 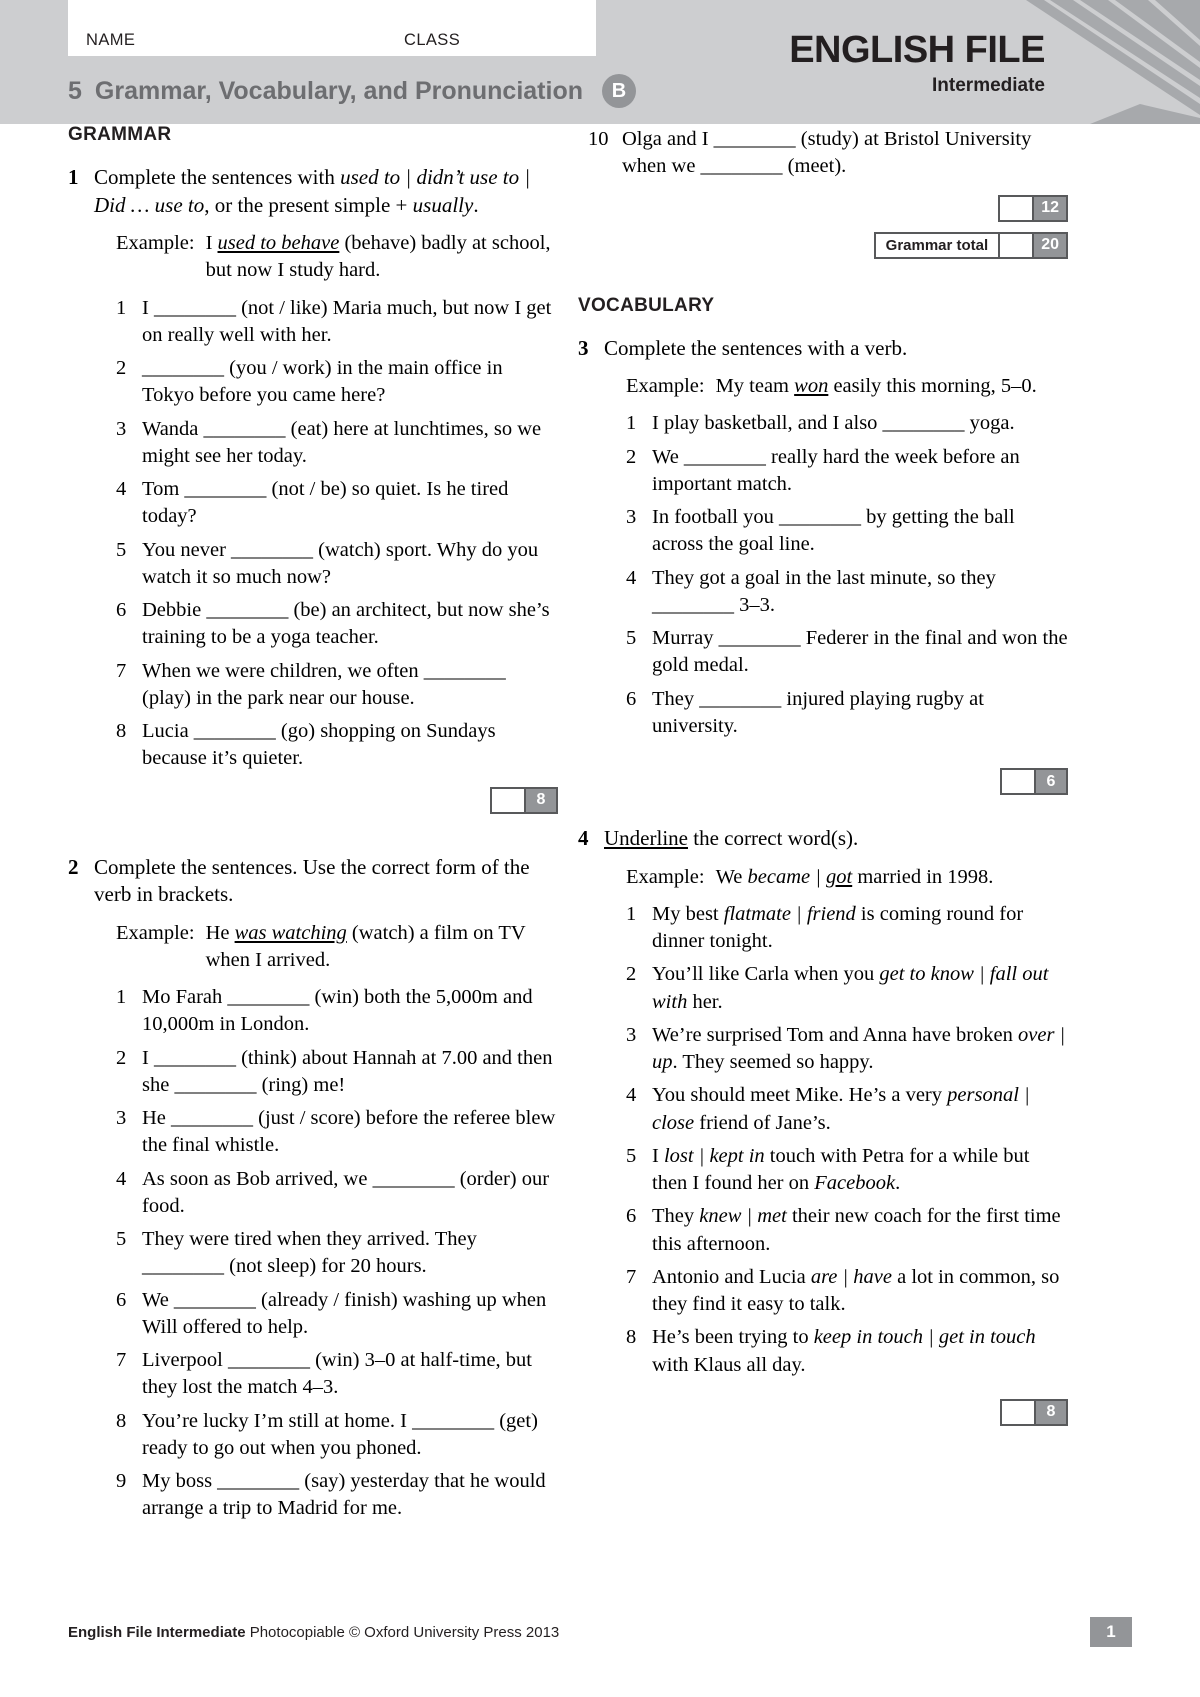 What do you see at coordinates (120, 134) in the screenshot?
I see `grammar-section-heading: GRAMMAR` at bounding box center [120, 134].